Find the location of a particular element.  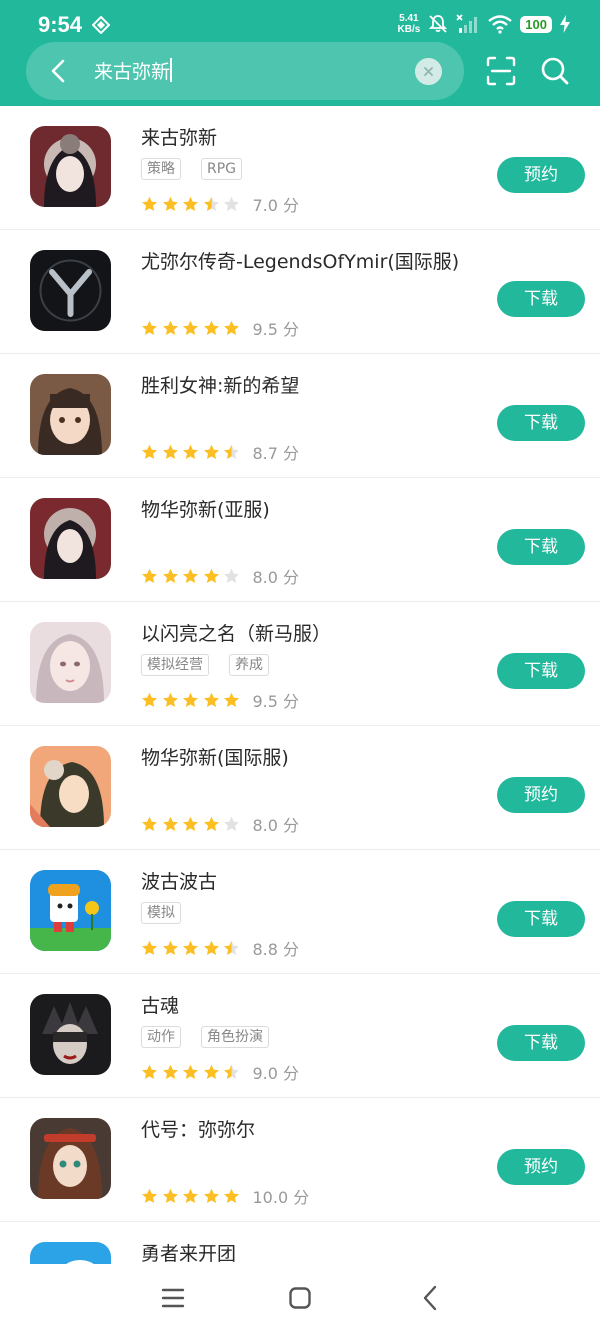

app-rating: 10.0 分 is located at coordinates (225, 1196).